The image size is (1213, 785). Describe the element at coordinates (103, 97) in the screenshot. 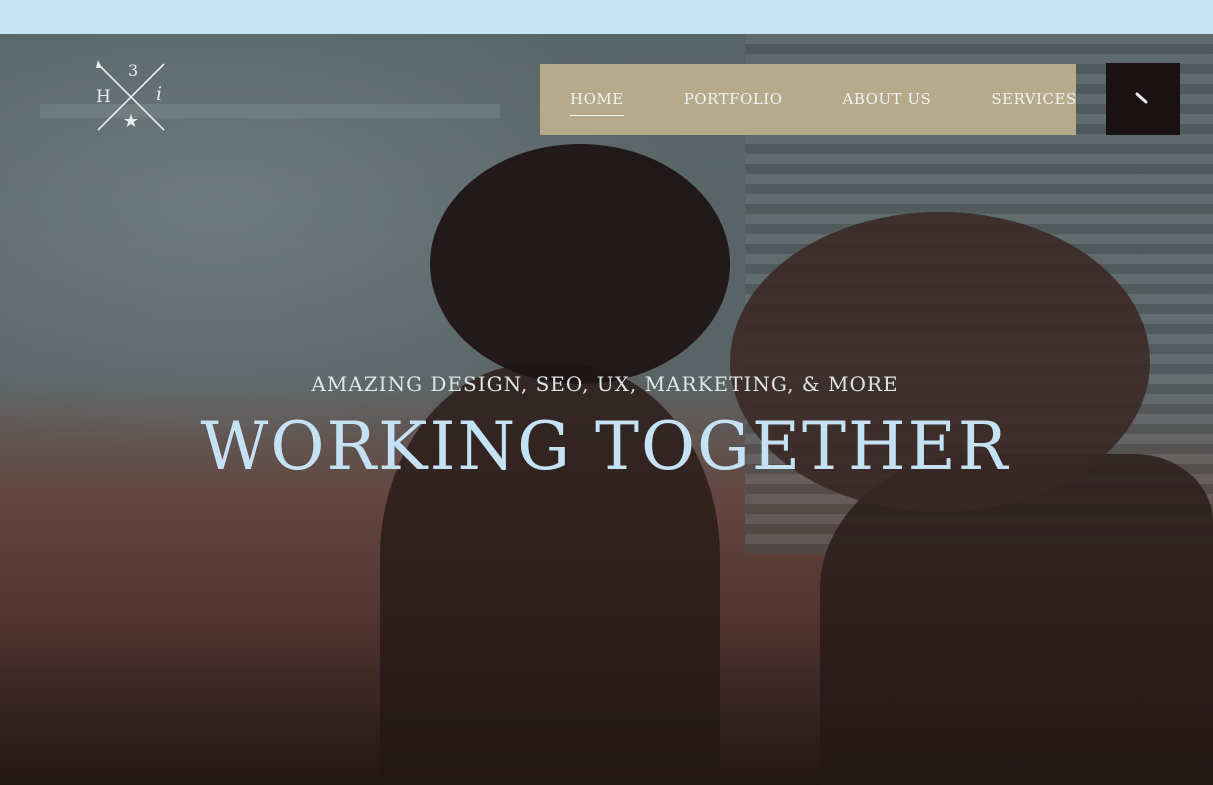

I see `logo-letter-h: H` at that location.